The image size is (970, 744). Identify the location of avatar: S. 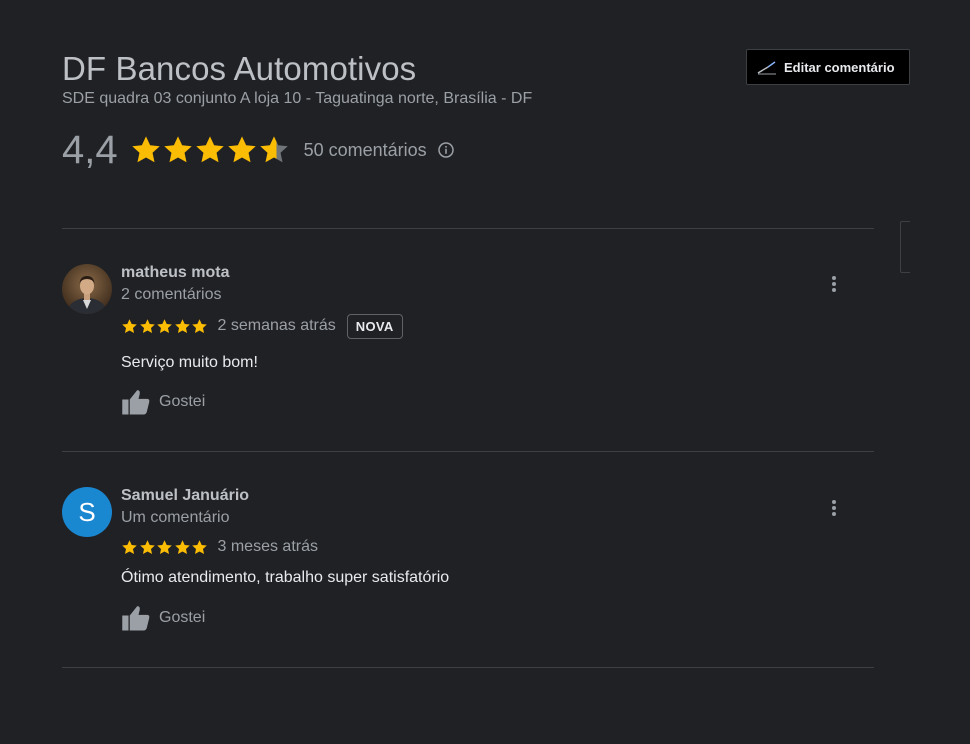
(87, 512).